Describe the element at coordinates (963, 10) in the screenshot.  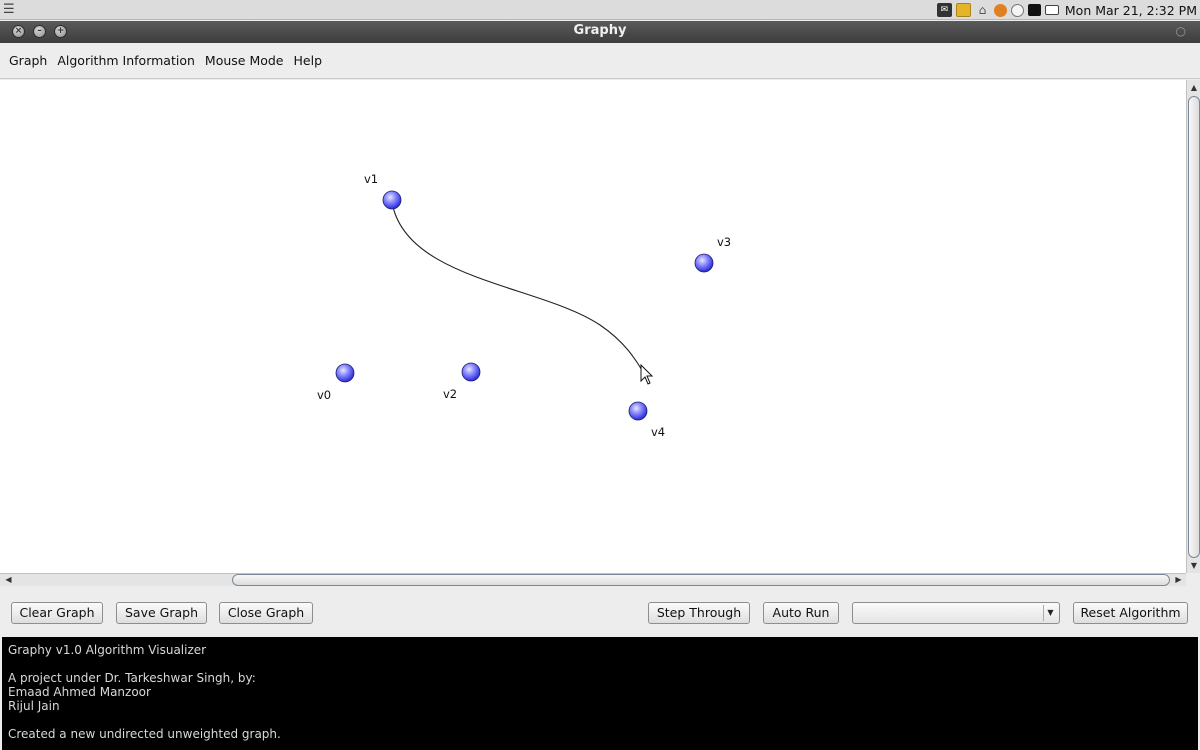
I see `folder-icon` at that location.